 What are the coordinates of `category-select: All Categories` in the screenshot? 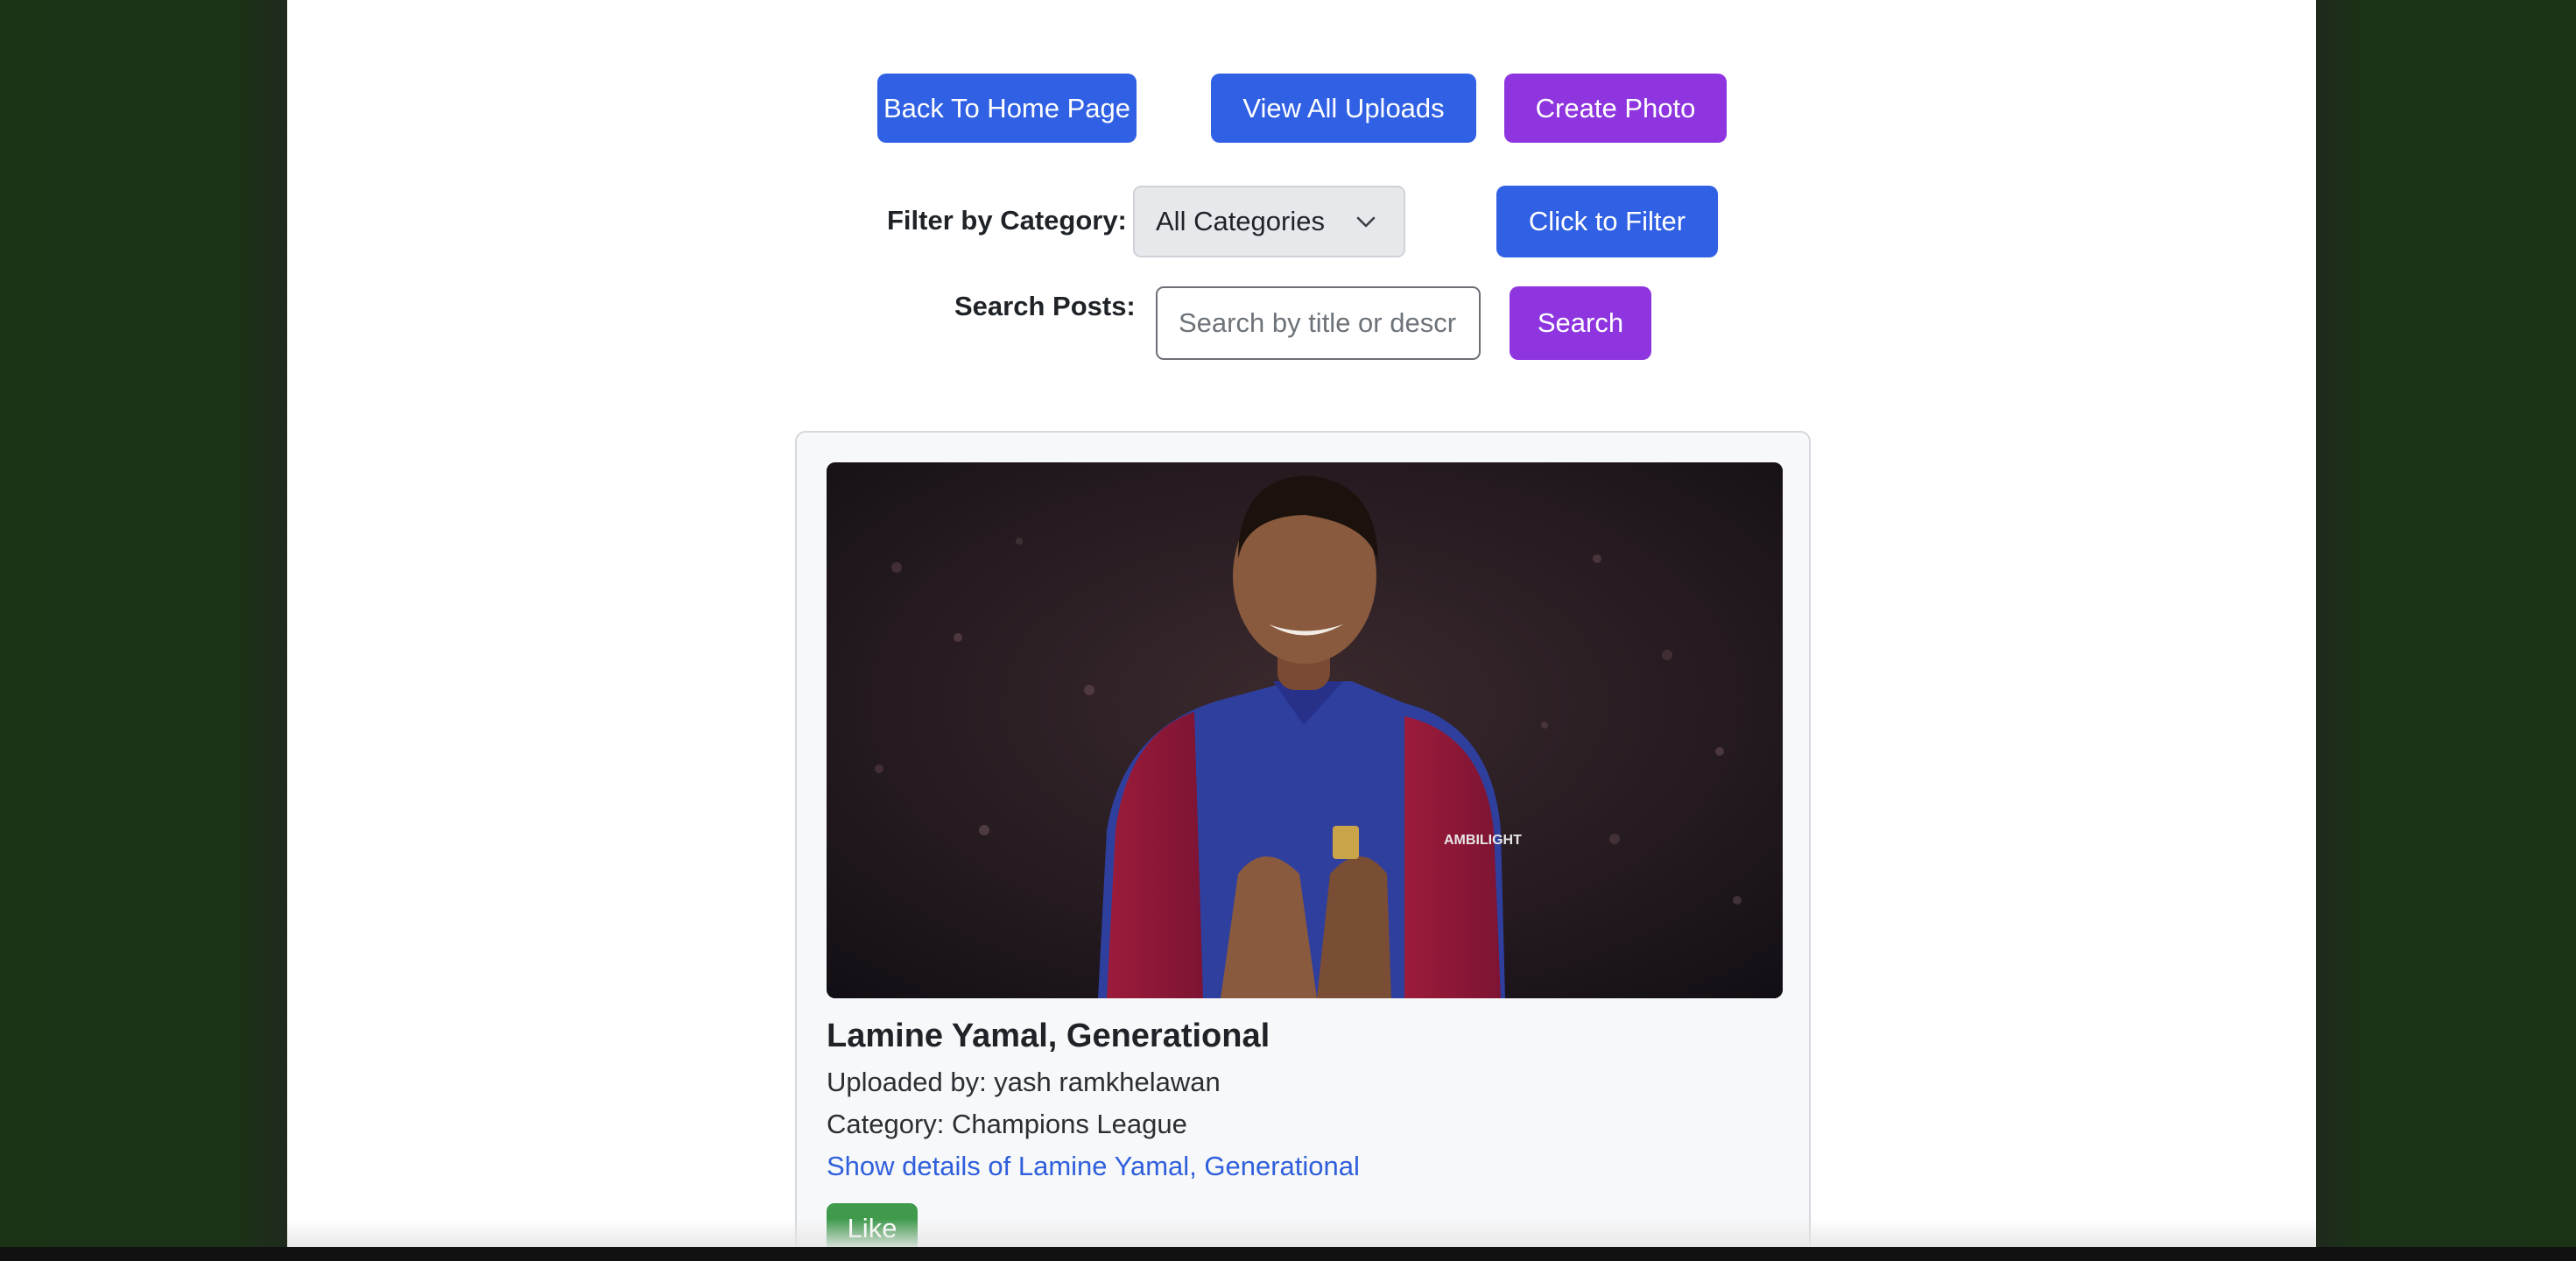 It's located at (1269, 221).